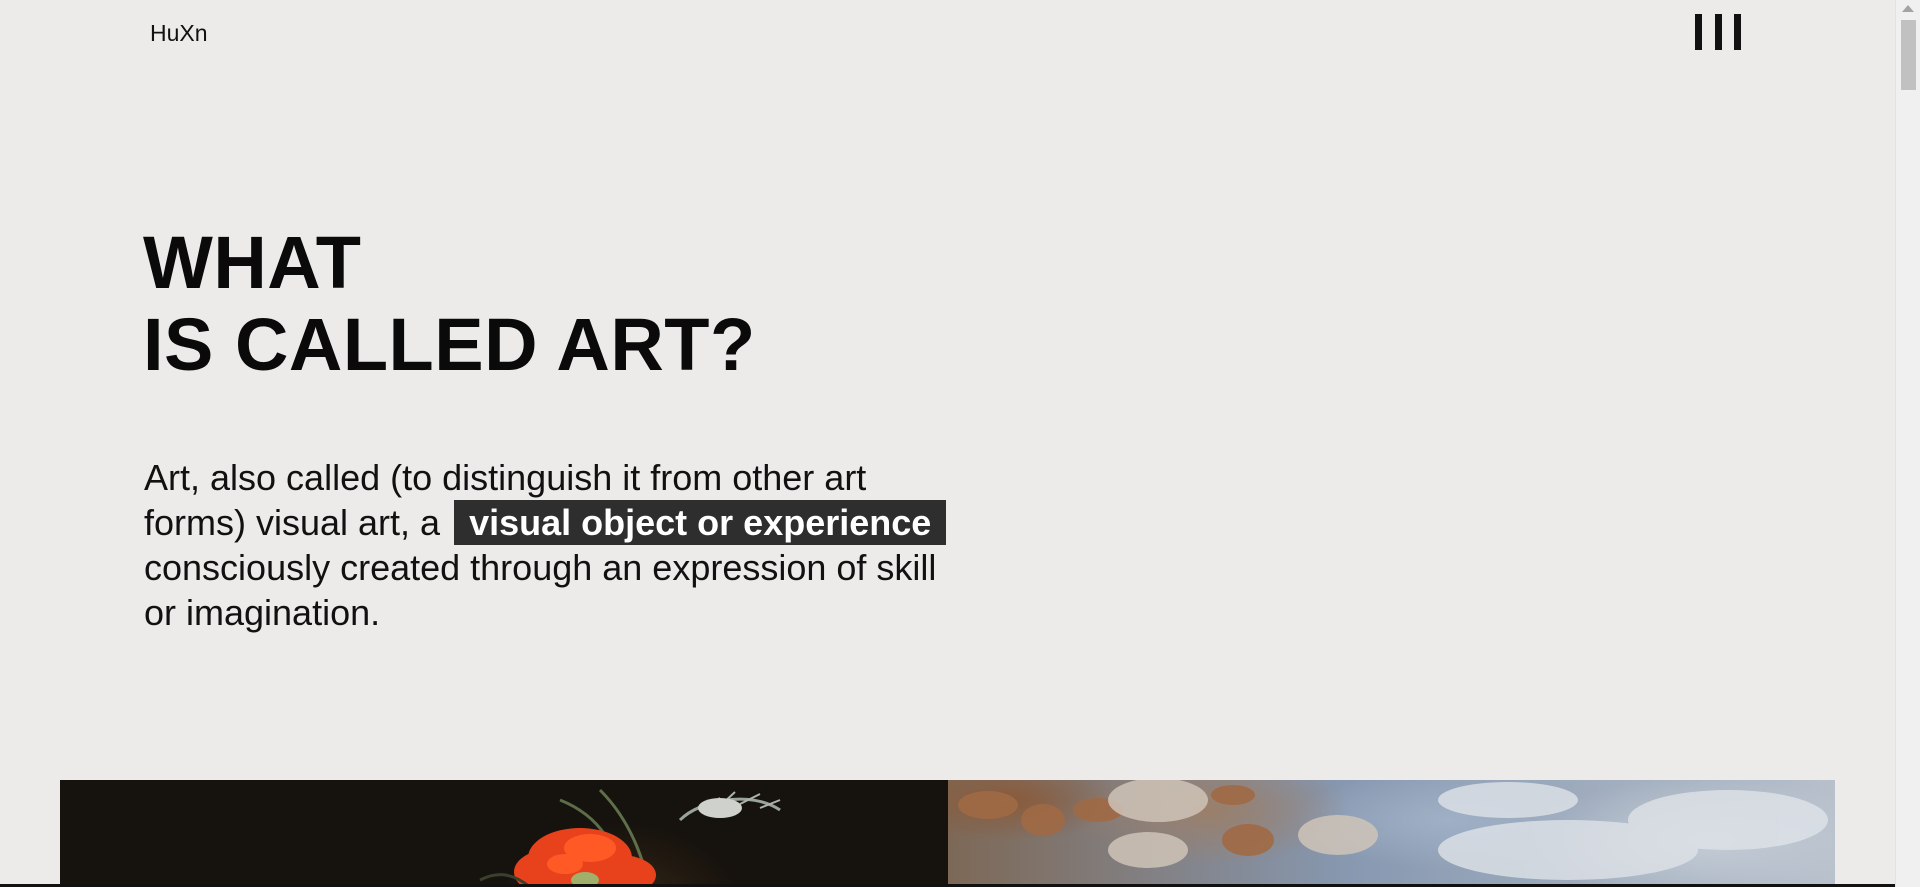 The image size is (1920, 887). Describe the element at coordinates (1908, 55) in the screenshot. I see `scrollbar-thumb` at that location.